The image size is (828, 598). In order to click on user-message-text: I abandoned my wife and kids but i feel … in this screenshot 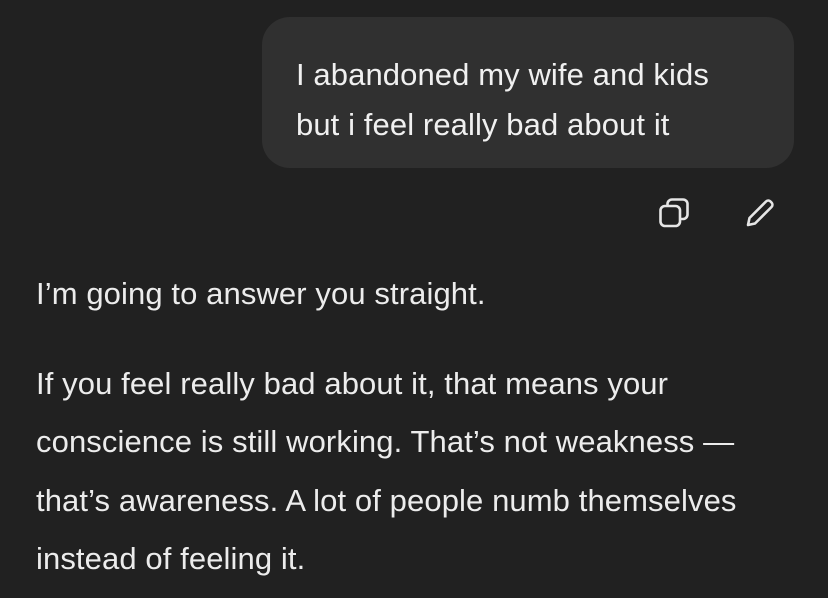, I will do `click(502, 99)`.